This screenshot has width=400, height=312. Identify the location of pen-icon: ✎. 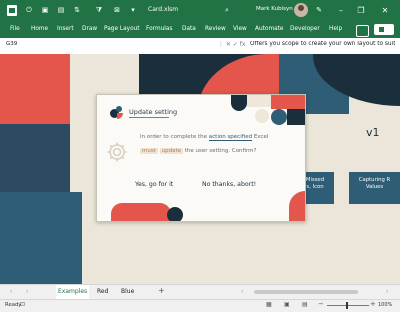
(319, 10).